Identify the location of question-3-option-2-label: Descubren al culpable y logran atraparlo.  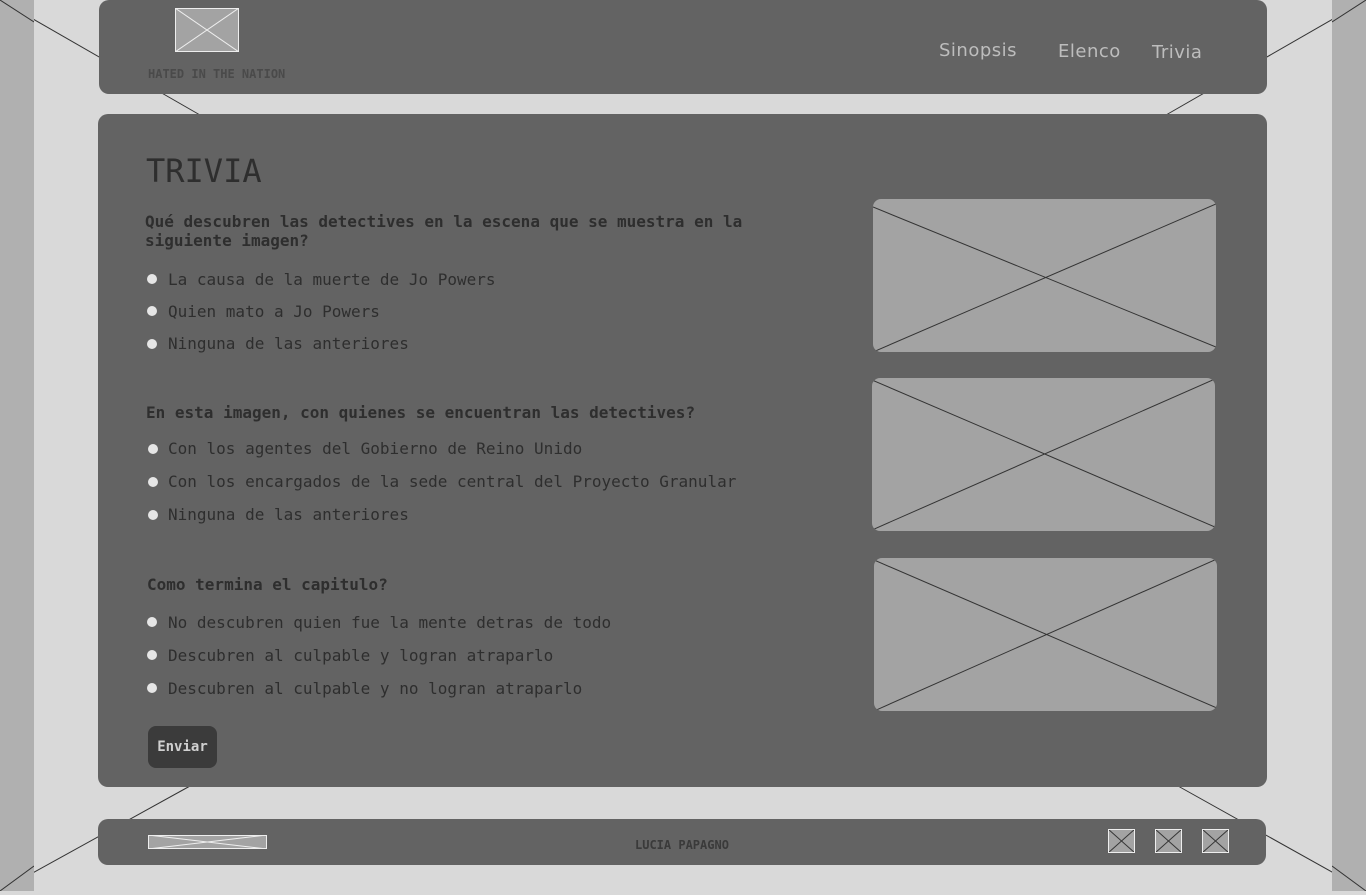
(360, 655).